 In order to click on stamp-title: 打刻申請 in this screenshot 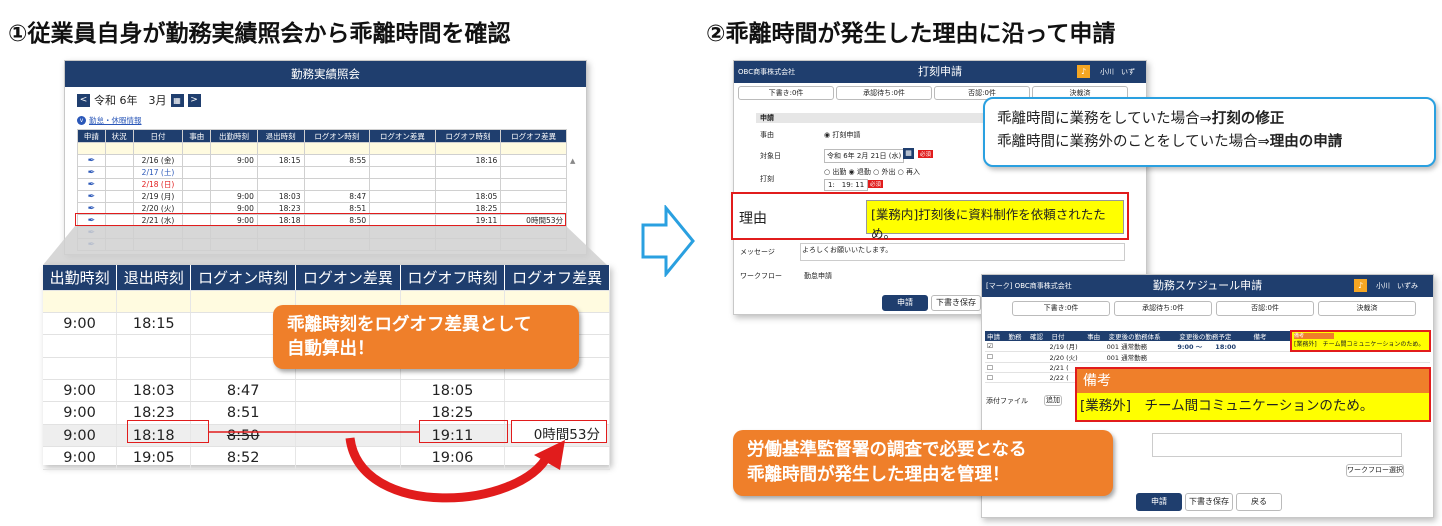, I will do `click(940, 71)`.